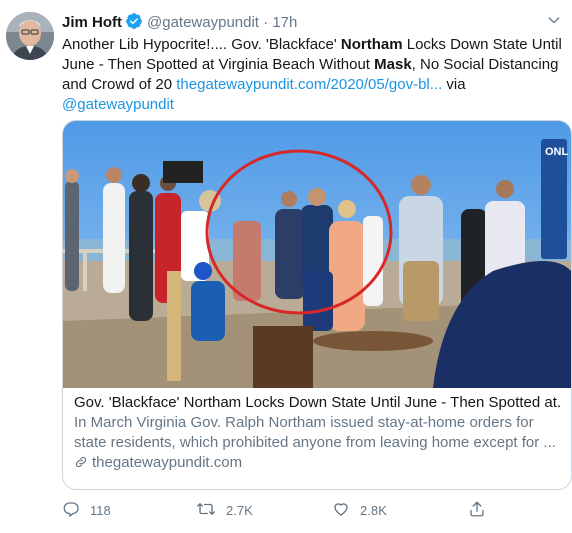 This screenshot has height=533, width=572. What do you see at coordinates (134, 23) in the screenshot?
I see `verified-badge-icon` at bounding box center [134, 23].